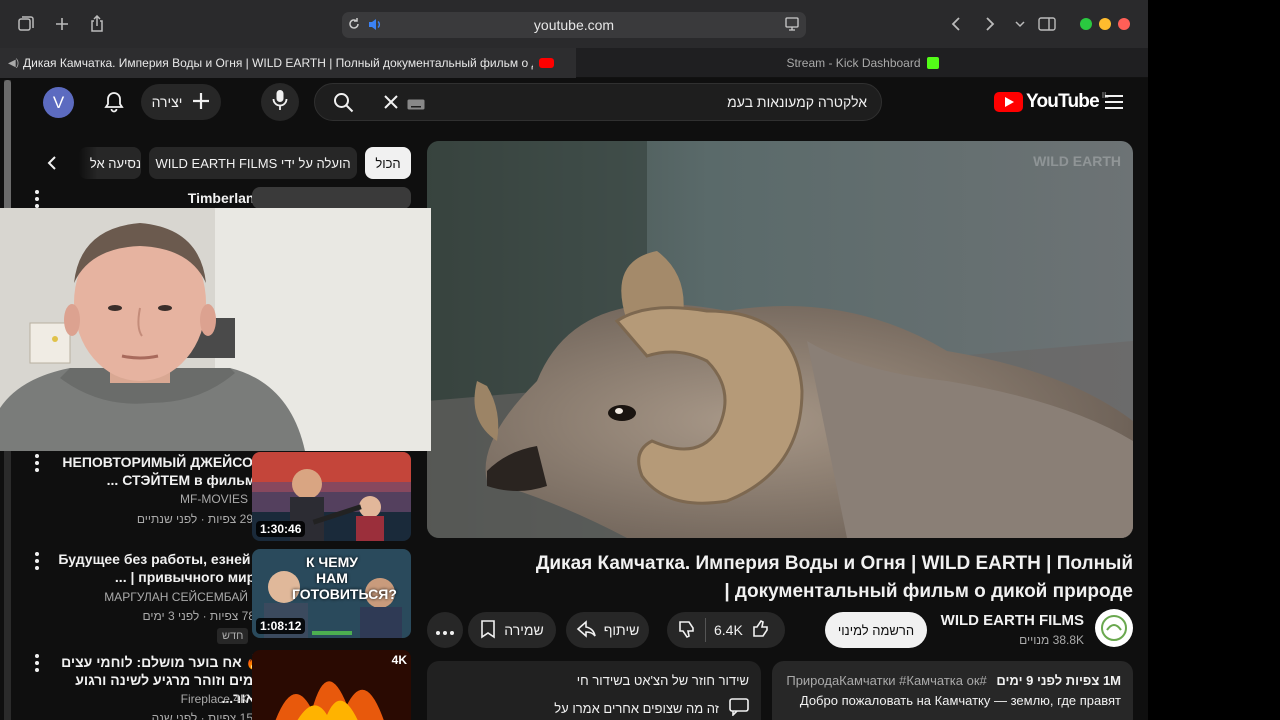 The image size is (1280, 720). I want to click on create-label: יצירה, so click(167, 102).